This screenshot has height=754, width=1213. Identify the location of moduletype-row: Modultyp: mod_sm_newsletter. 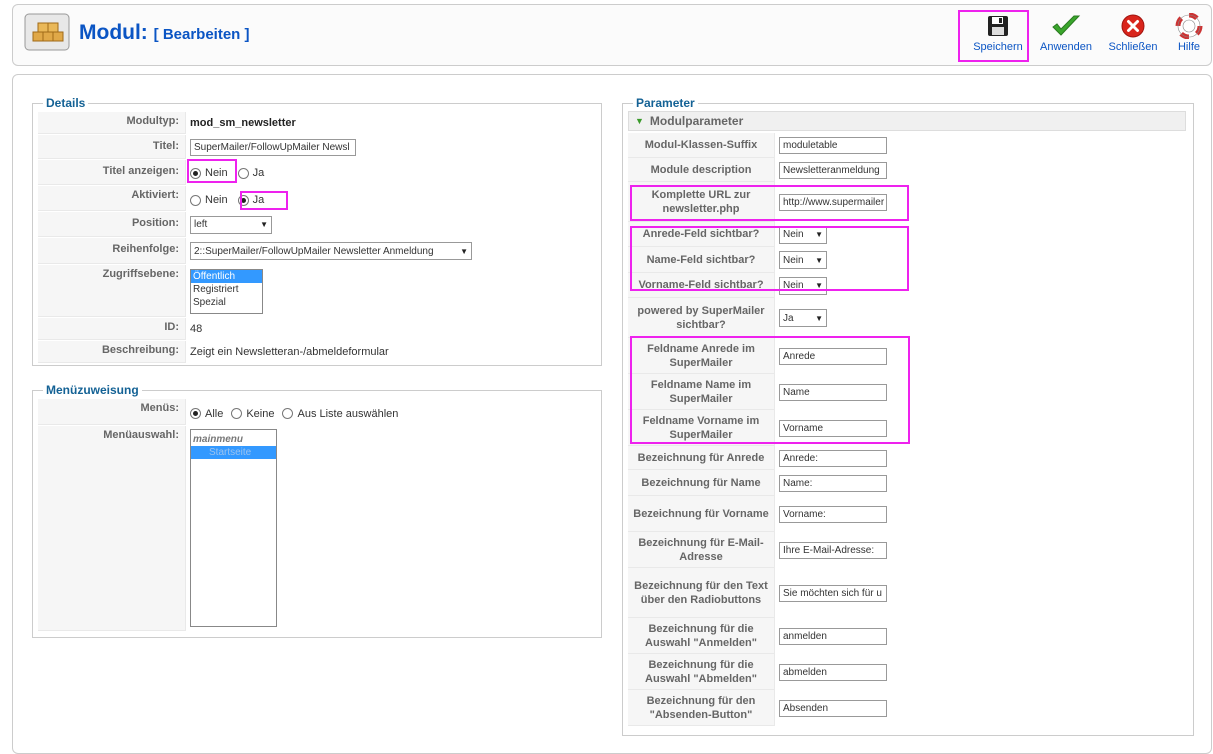
(169, 123).